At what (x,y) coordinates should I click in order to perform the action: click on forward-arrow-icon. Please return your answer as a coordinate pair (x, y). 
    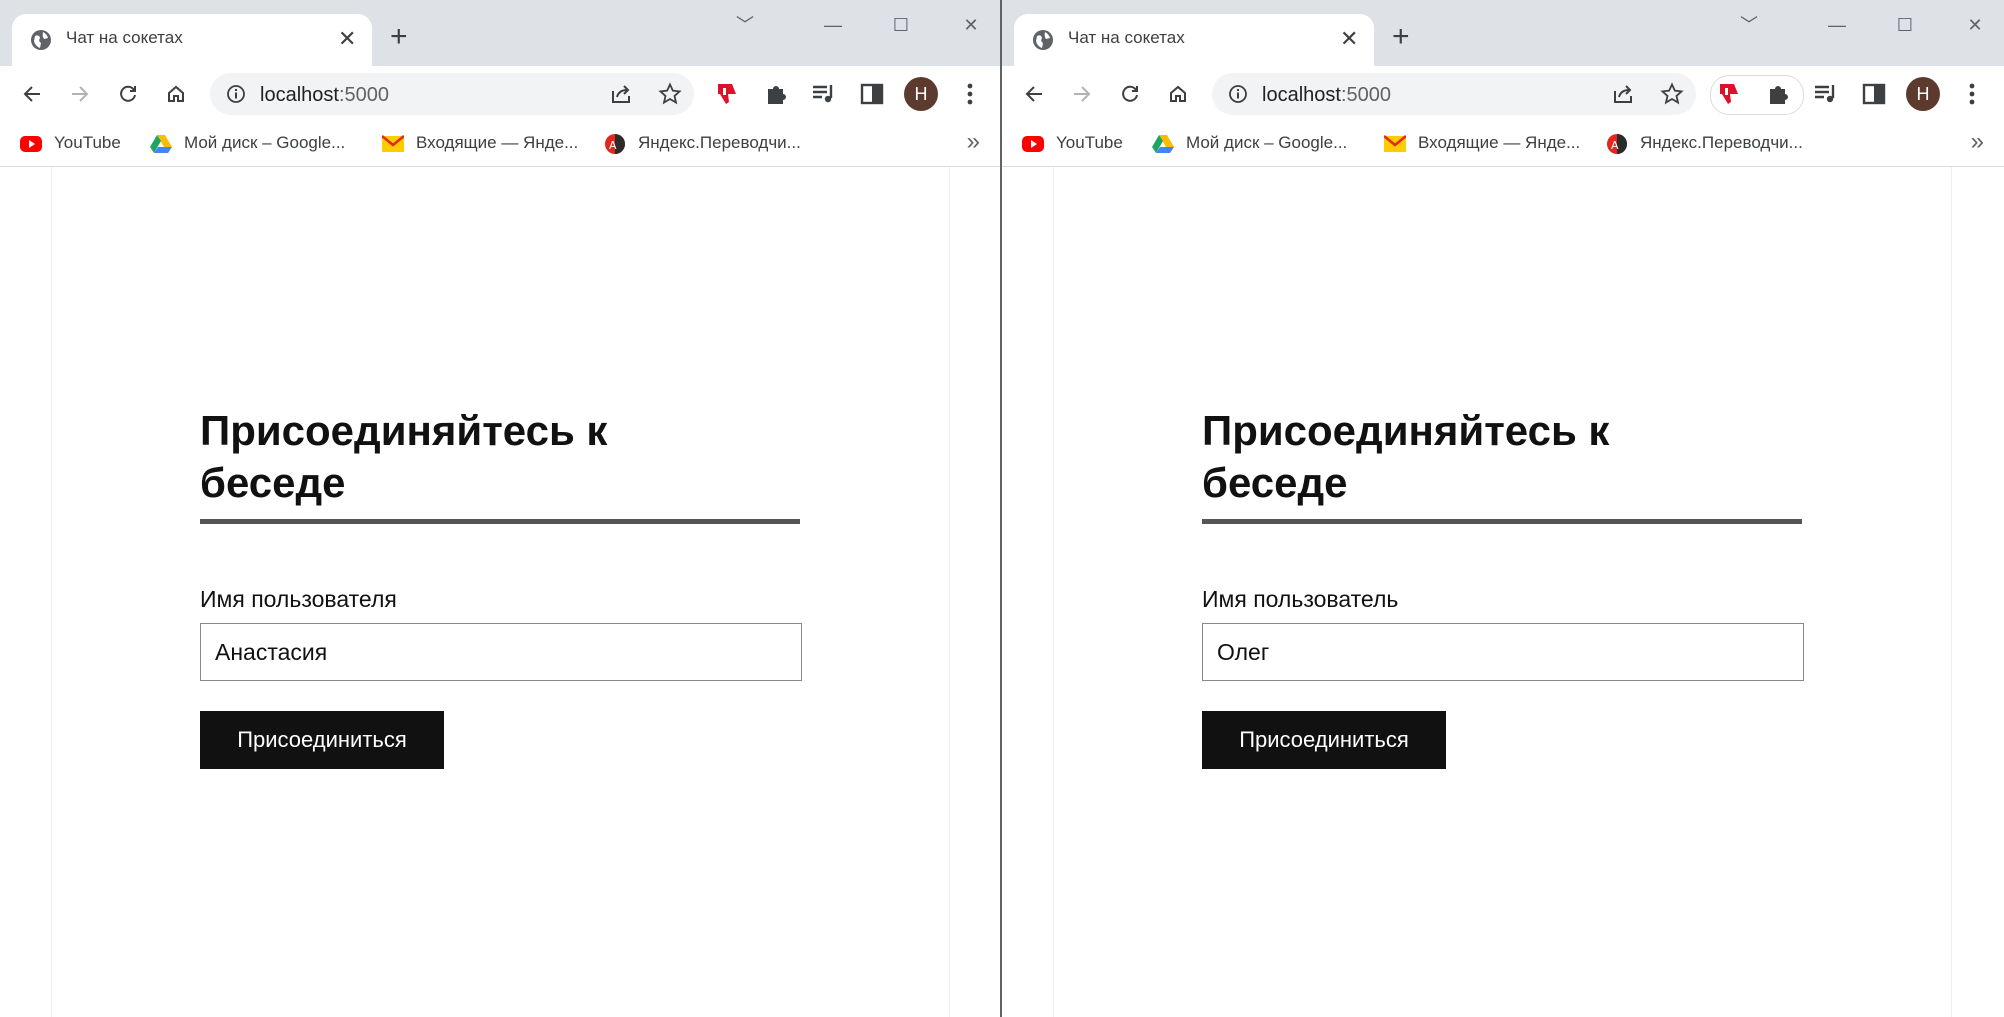
    Looking at the image, I should click on (80, 94).